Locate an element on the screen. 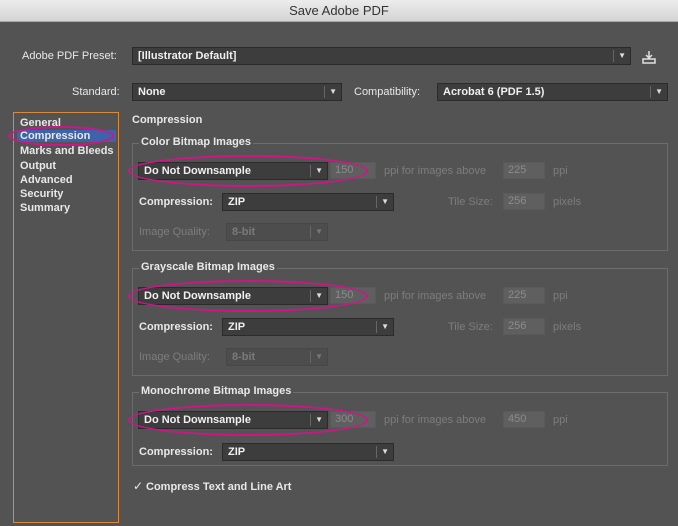 The image size is (678, 526). sidebar-item-compression: Compression is located at coordinates (66, 136).